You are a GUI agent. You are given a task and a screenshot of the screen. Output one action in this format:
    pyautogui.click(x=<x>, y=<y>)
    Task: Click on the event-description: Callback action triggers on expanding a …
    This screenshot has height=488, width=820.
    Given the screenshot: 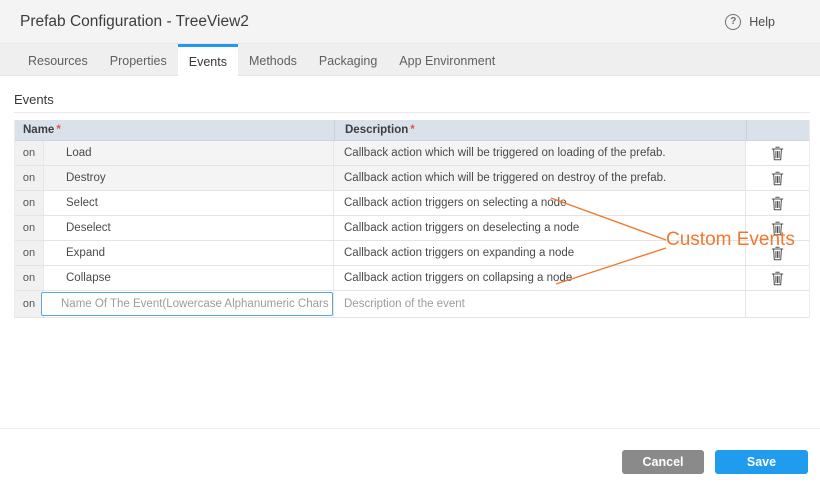 What is the action you would take?
    pyautogui.click(x=539, y=253)
    